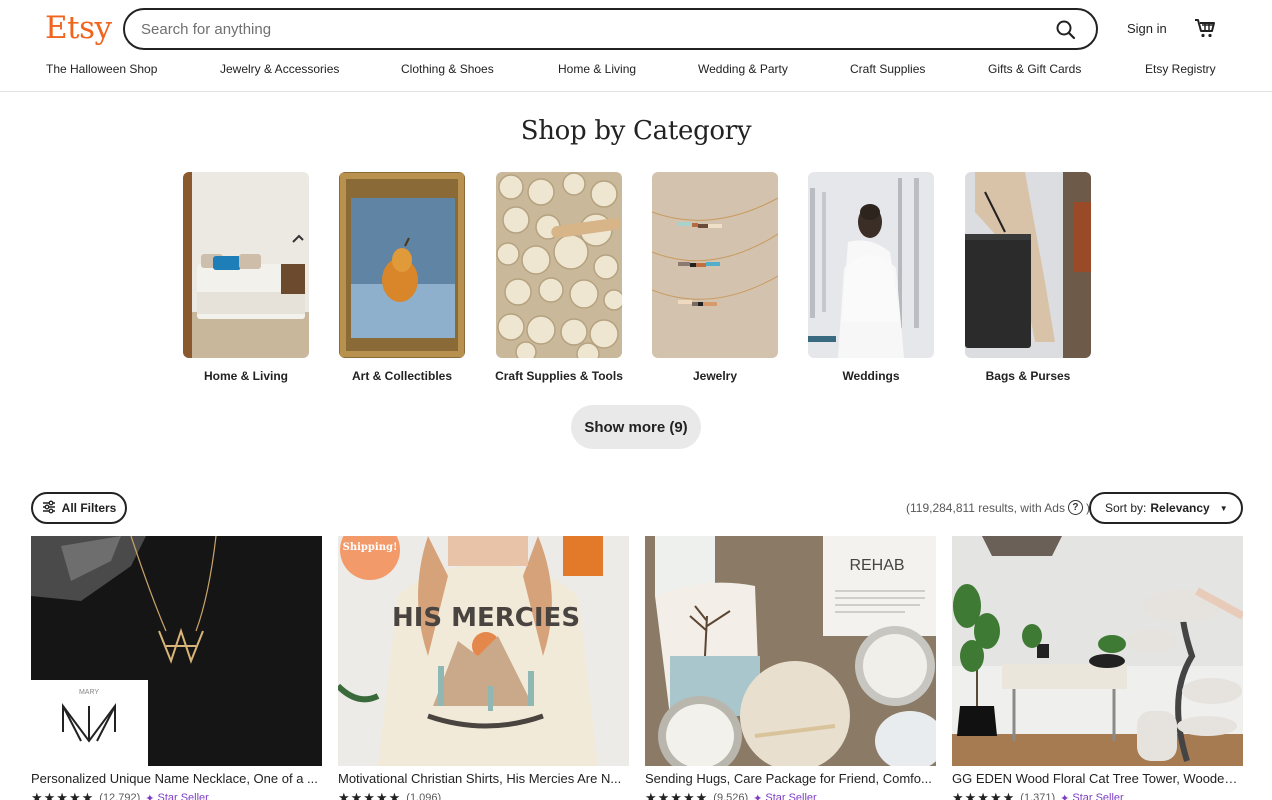 This screenshot has height=800, width=1272. Describe the element at coordinates (636, 131) in the screenshot. I see `shop-by-category-title: Shop by Category` at that location.